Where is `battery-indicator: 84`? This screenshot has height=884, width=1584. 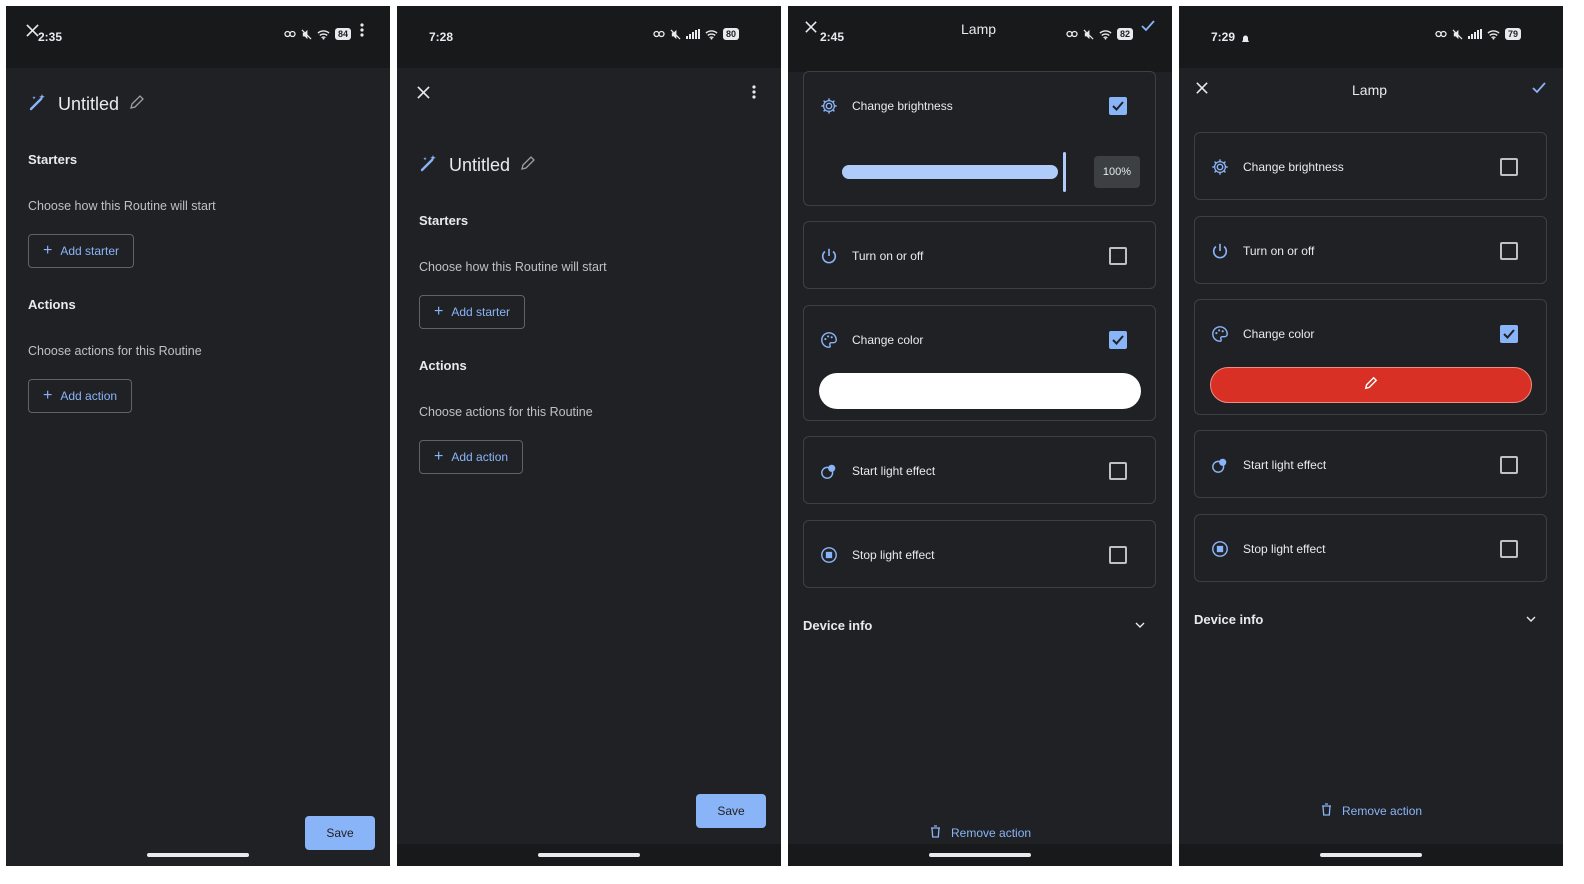 battery-indicator: 84 is located at coordinates (343, 34).